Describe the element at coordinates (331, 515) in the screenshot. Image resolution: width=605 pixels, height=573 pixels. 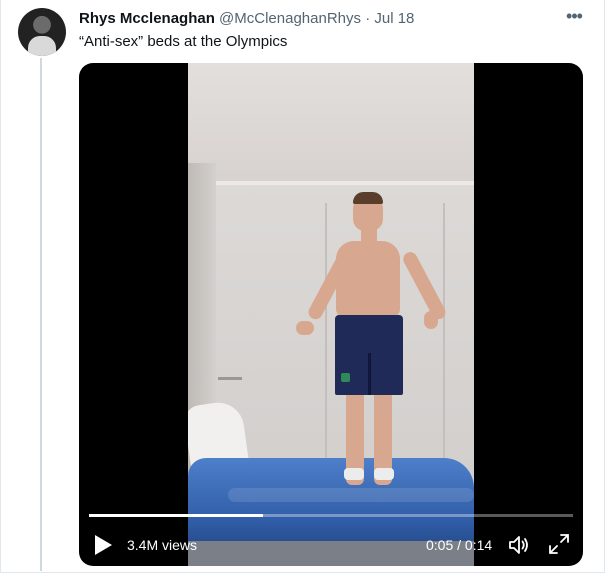
I see `progress-bar` at that location.